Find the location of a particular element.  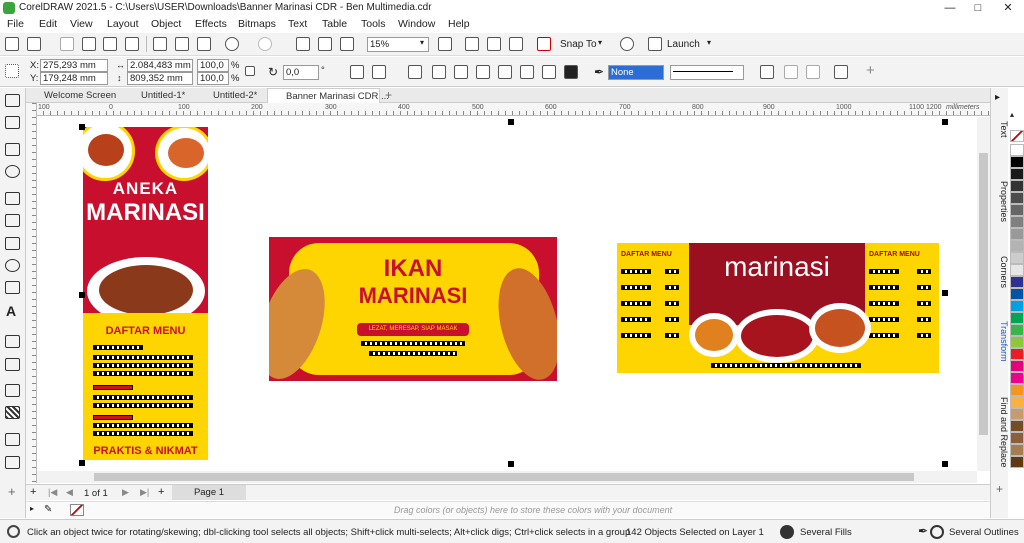

maximize-button: □ is located at coordinates (978, 8).